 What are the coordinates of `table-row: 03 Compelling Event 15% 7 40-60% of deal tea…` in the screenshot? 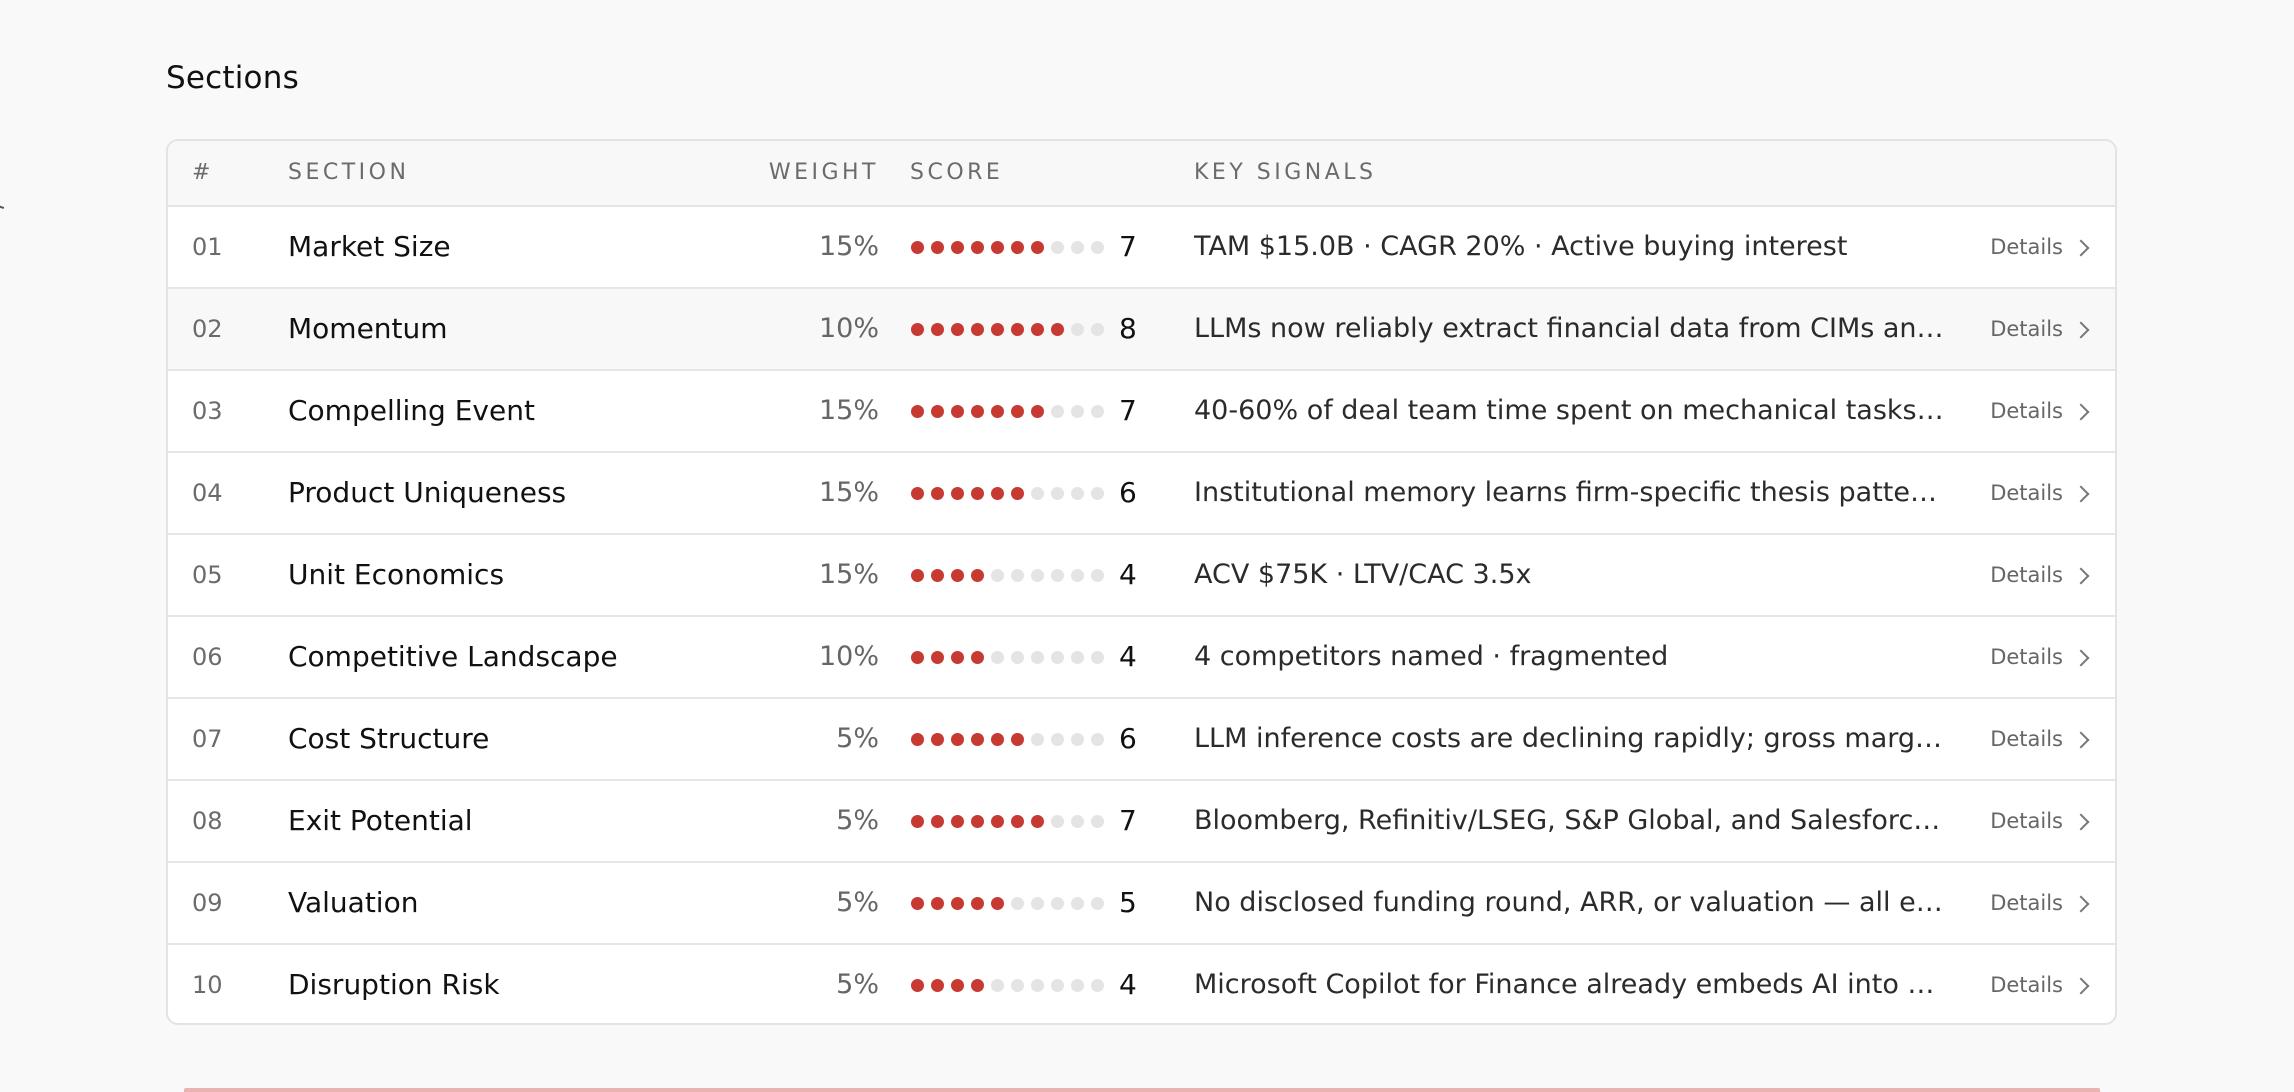 It's located at (1141, 412).